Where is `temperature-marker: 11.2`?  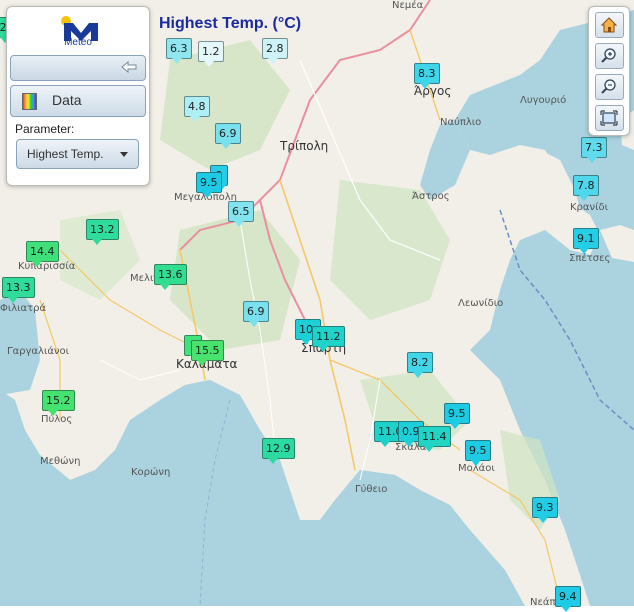 temperature-marker: 11.2 is located at coordinates (328, 339).